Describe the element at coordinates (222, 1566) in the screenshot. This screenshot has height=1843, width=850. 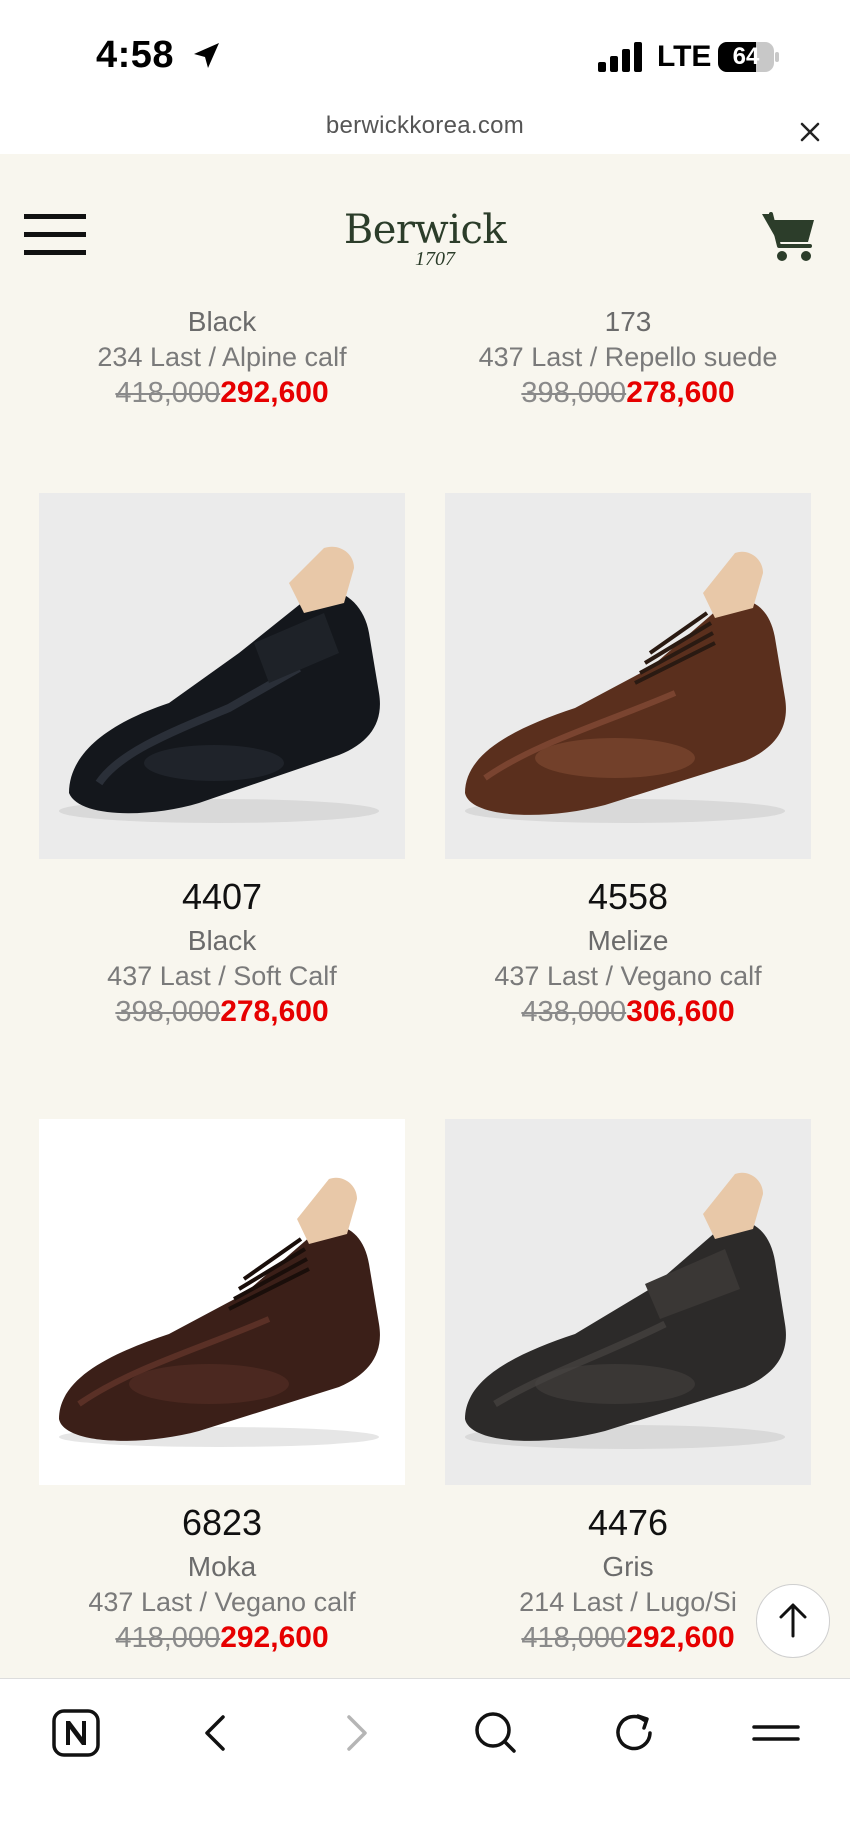
I see `product-color: Moka` at that location.